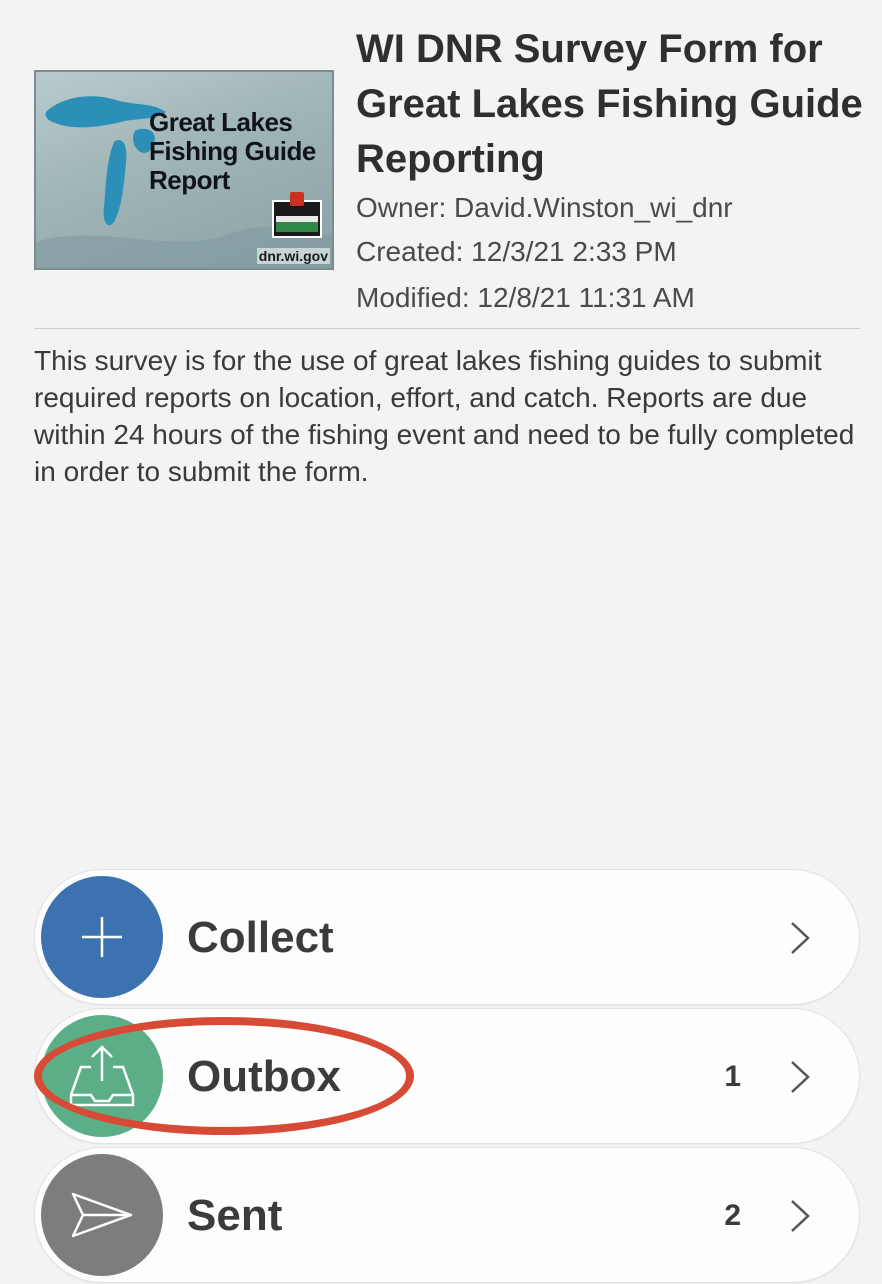 Image resolution: width=882 pixels, height=1284 pixels. I want to click on plus-icon, so click(102, 937).